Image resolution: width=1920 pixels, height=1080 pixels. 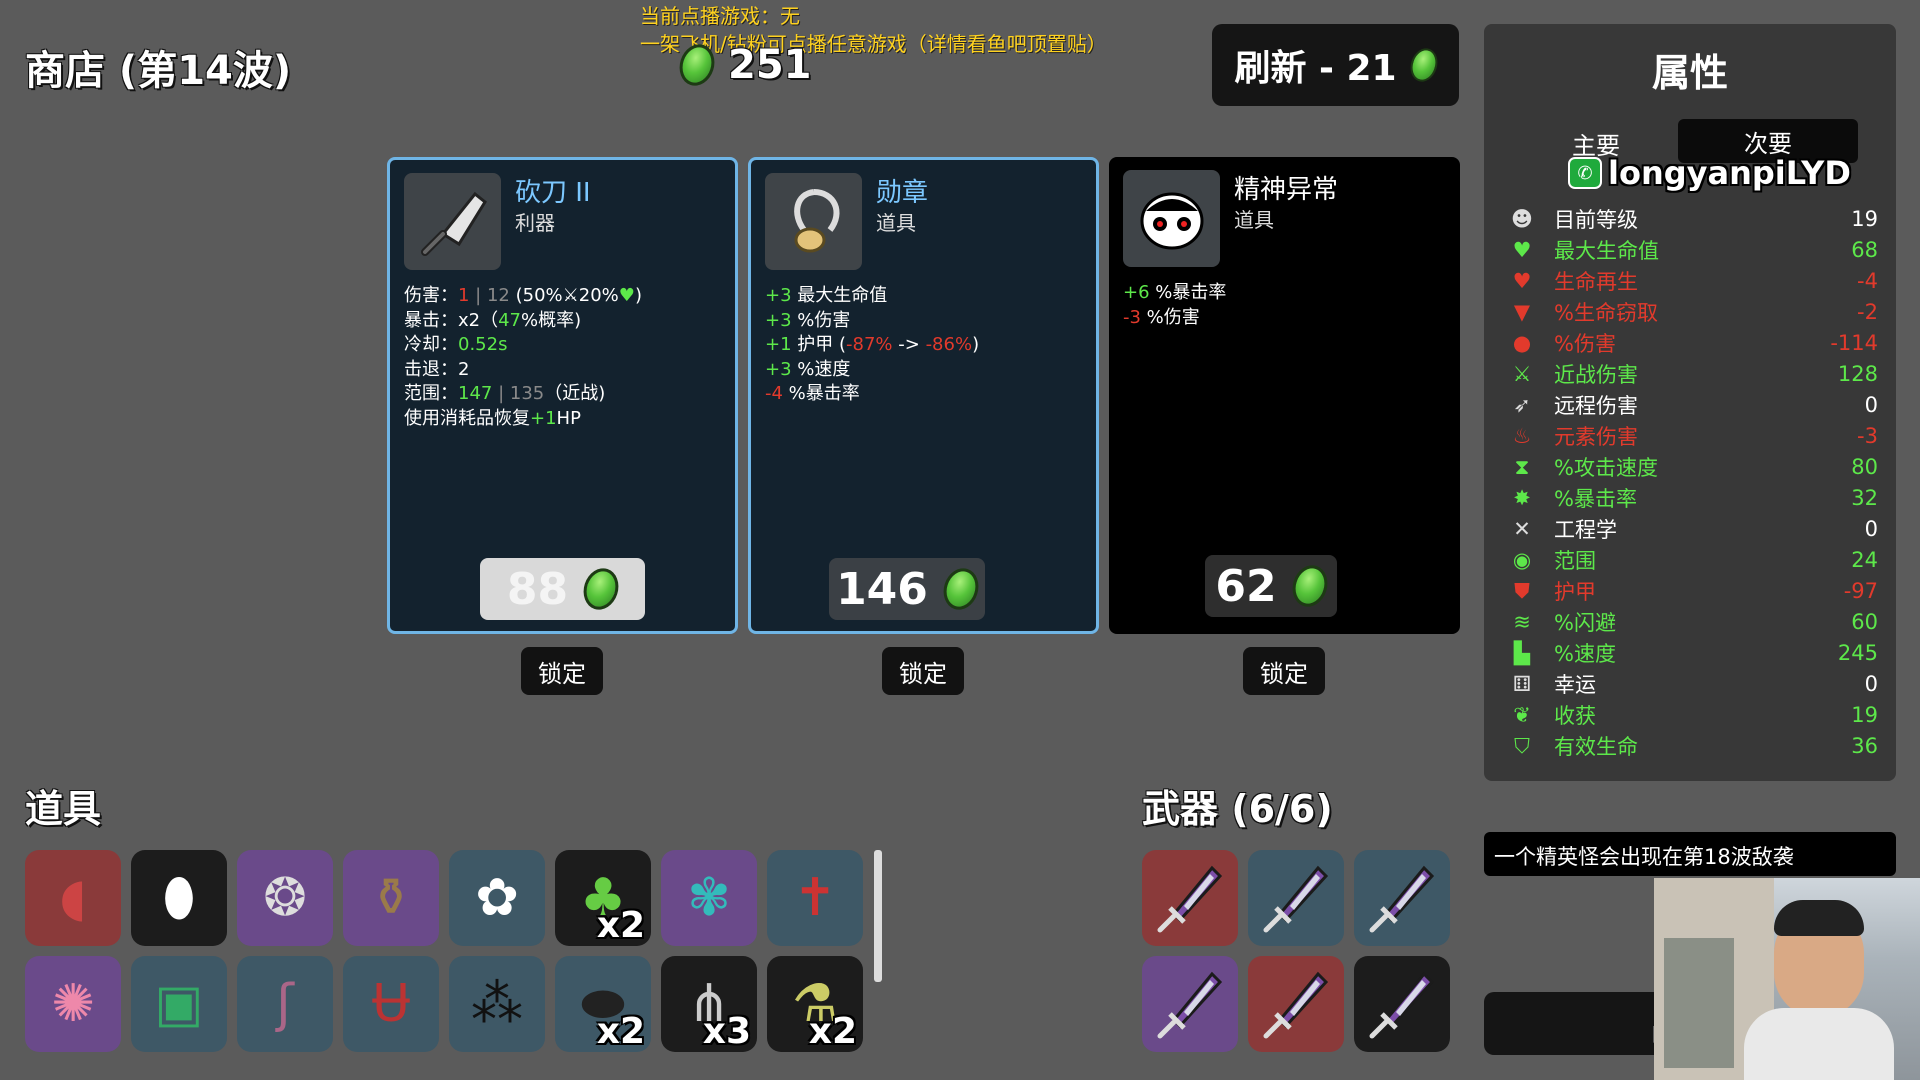 I want to click on stat-label: 工程学, so click(x=1585, y=530).